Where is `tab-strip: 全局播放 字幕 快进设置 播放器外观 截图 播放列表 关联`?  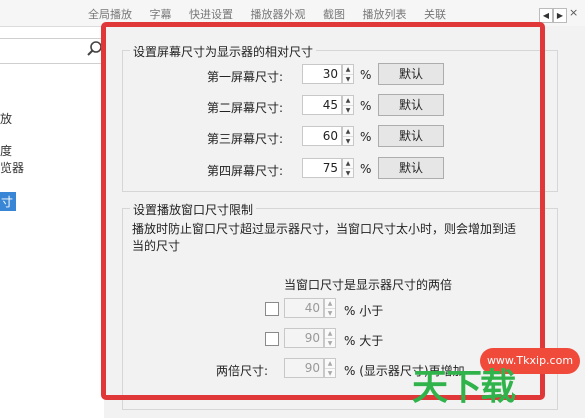
tab-strip: 全局播放 字幕 快进设置 播放器外观 截图 播放列表 关联 is located at coordinates (313, 14).